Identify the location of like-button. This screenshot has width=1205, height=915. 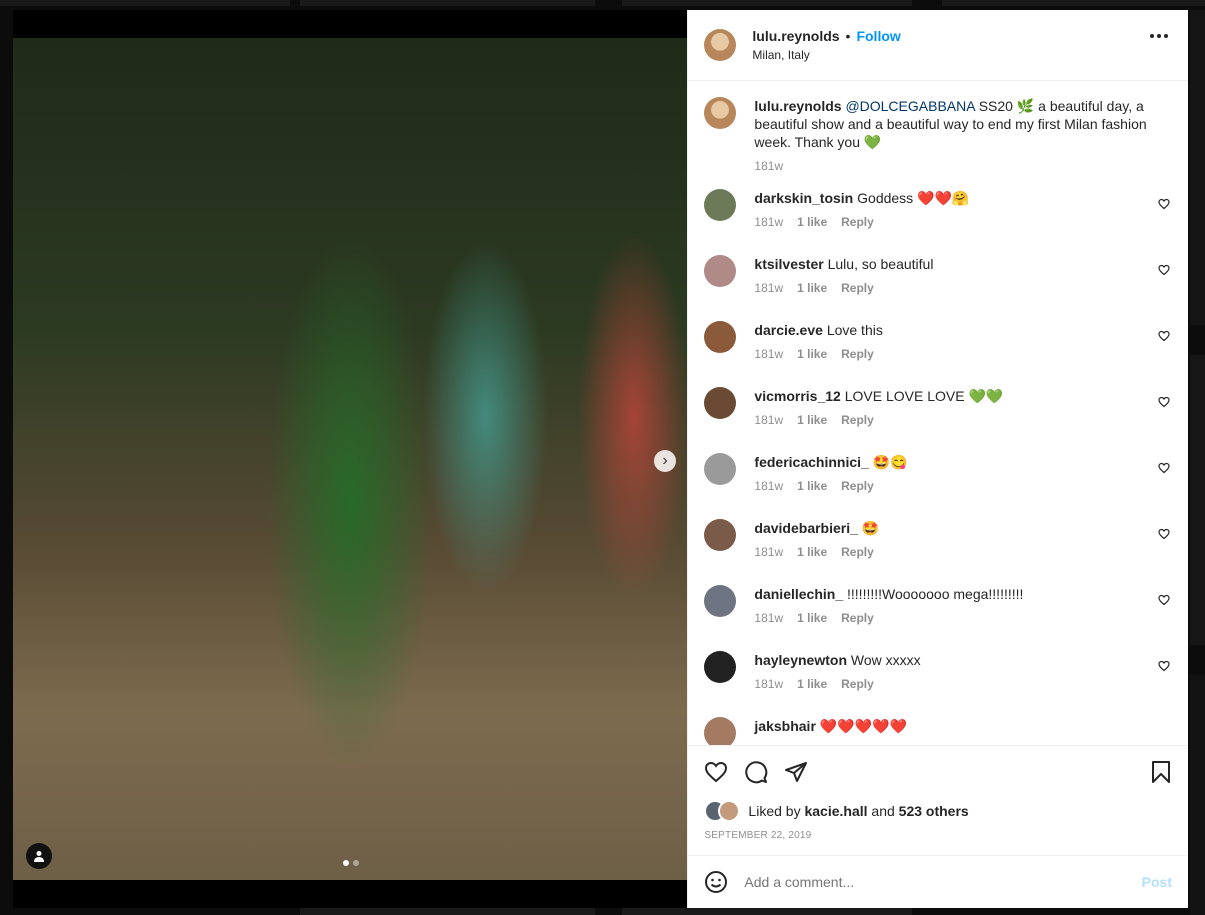
(716, 772).